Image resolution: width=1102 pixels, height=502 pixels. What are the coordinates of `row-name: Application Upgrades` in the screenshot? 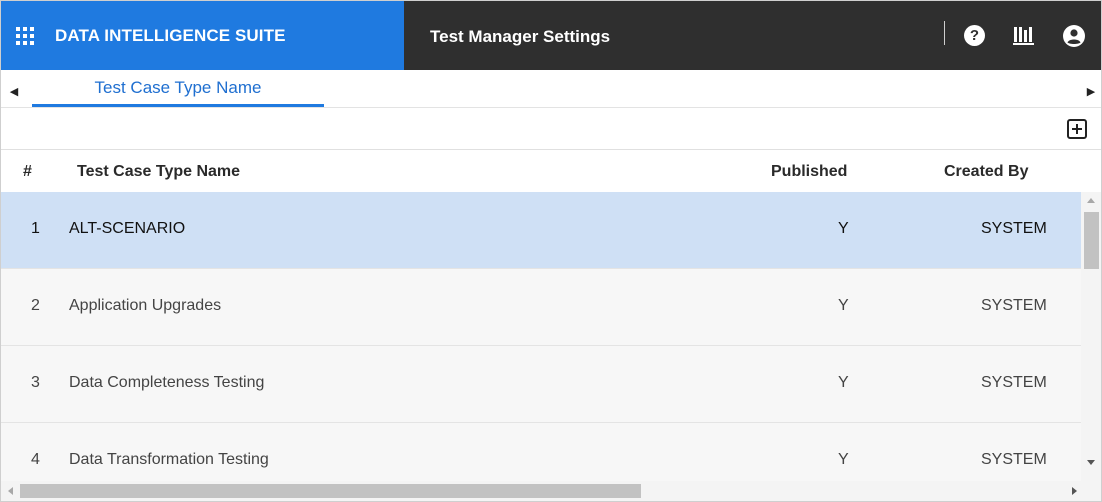 It's located at (145, 305).